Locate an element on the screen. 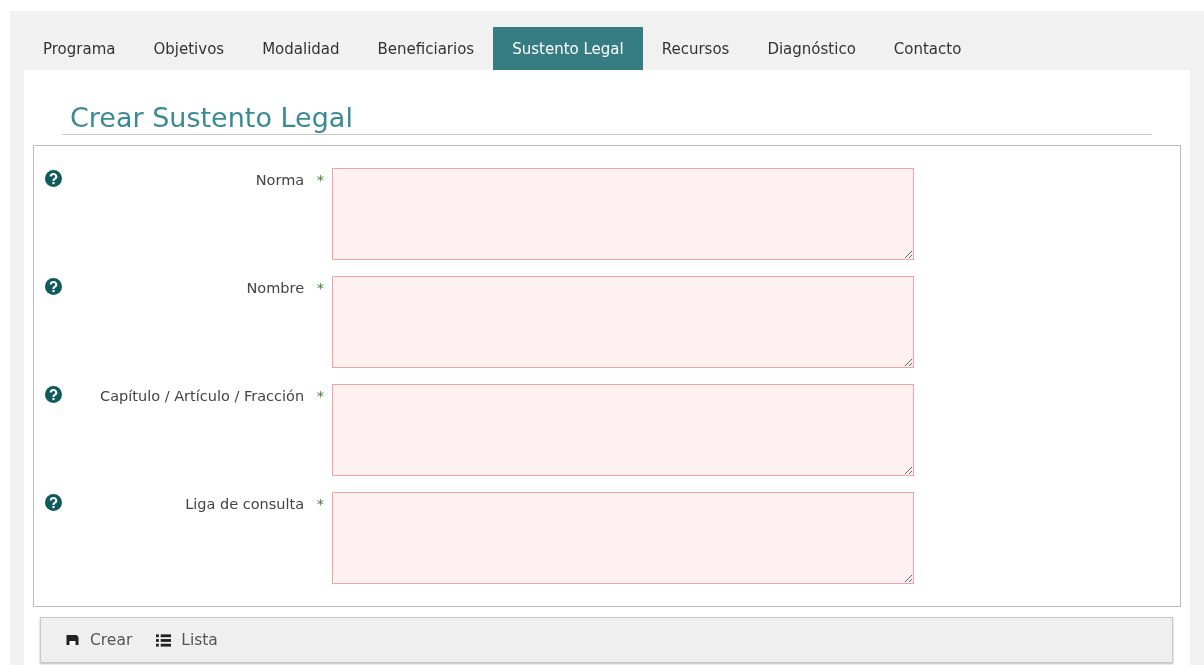 This screenshot has width=1204, height=665. form-title: Crear Sustento Legal is located at coordinates (607, 102).